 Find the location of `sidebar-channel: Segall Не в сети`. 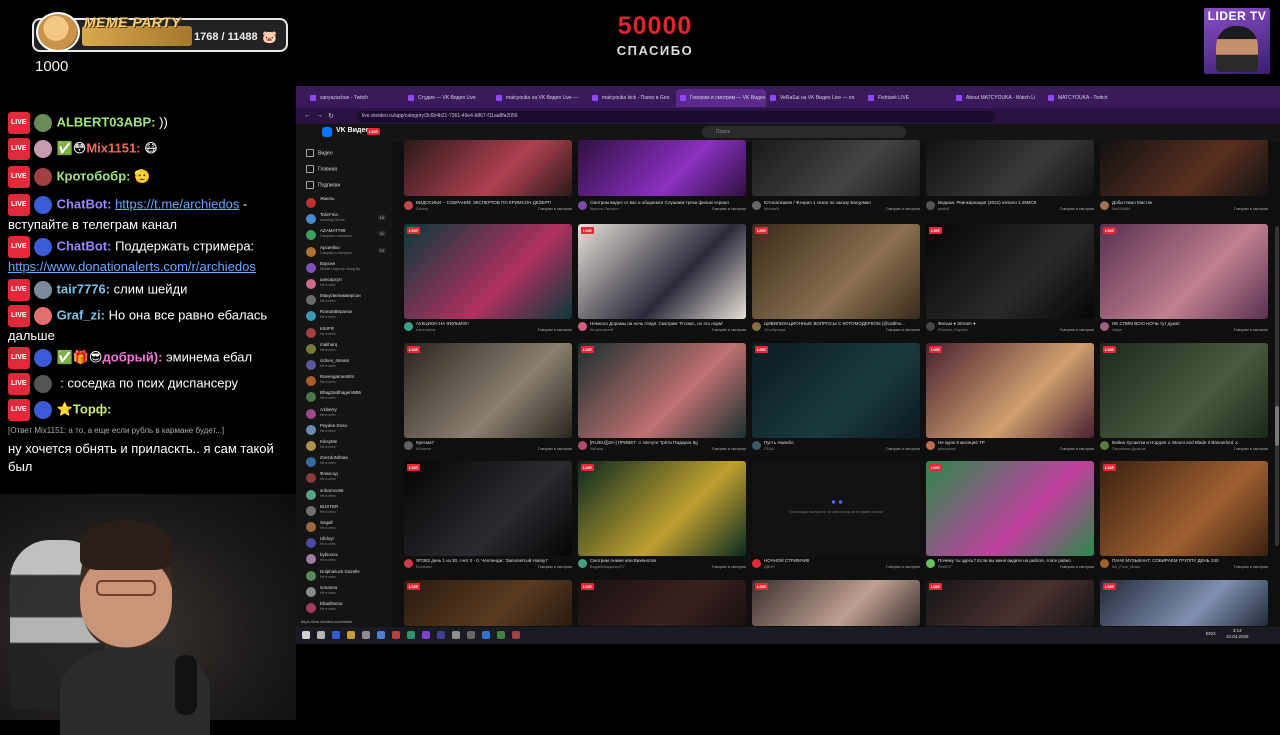

sidebar-channel: Segall Не в сети is located at coordinates (347, 527).